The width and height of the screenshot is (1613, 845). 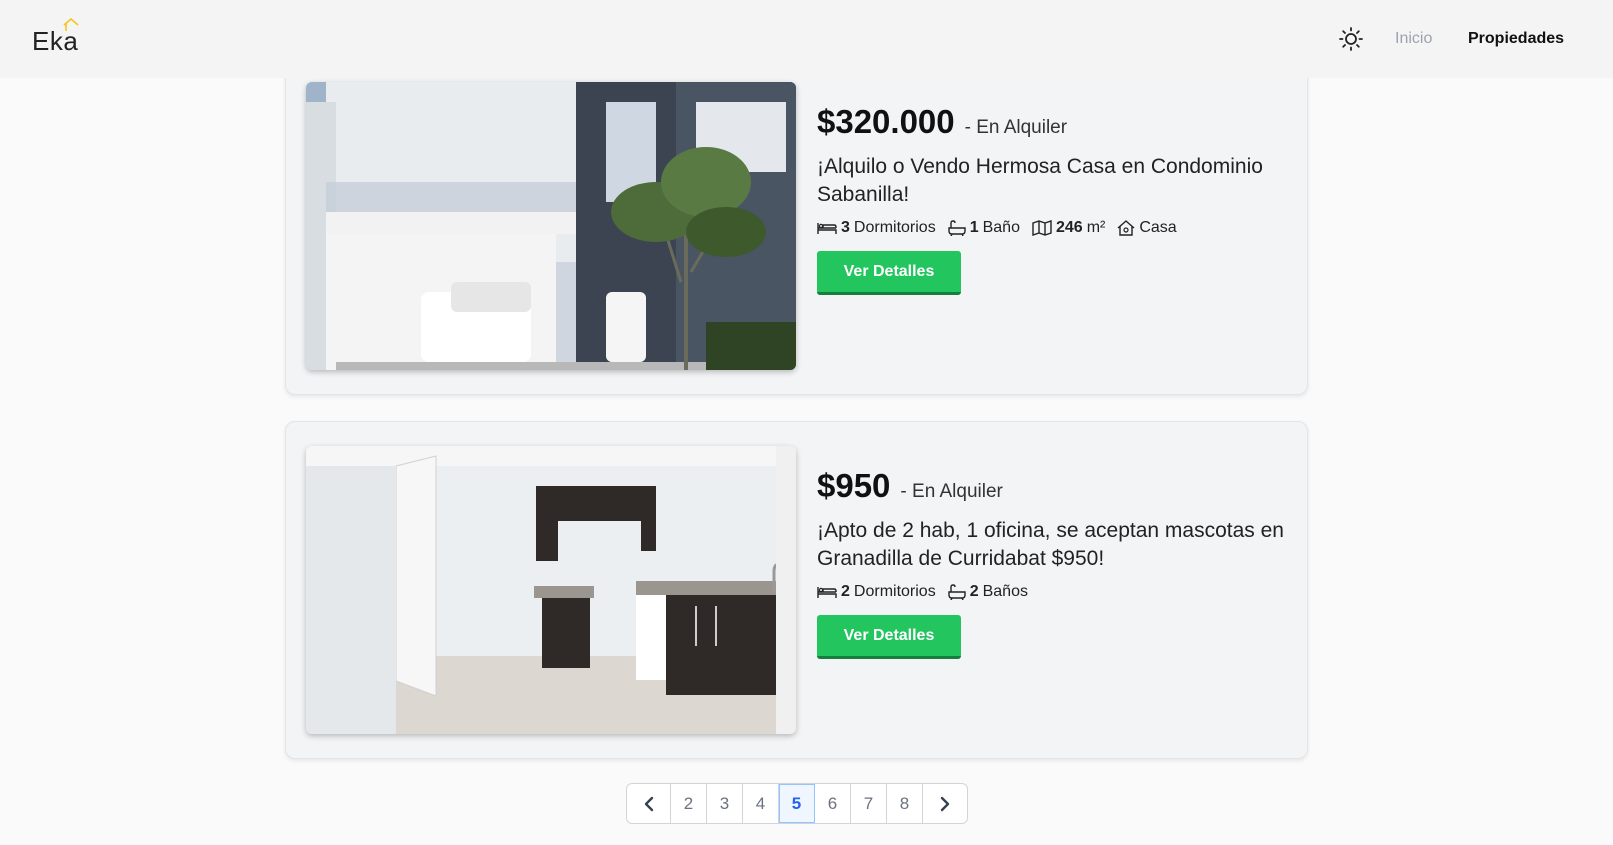 What do you see at coordinates (845, 227) in the screenshot?
I see `bedrooms-count: 3` at bounding box center [845, 227].